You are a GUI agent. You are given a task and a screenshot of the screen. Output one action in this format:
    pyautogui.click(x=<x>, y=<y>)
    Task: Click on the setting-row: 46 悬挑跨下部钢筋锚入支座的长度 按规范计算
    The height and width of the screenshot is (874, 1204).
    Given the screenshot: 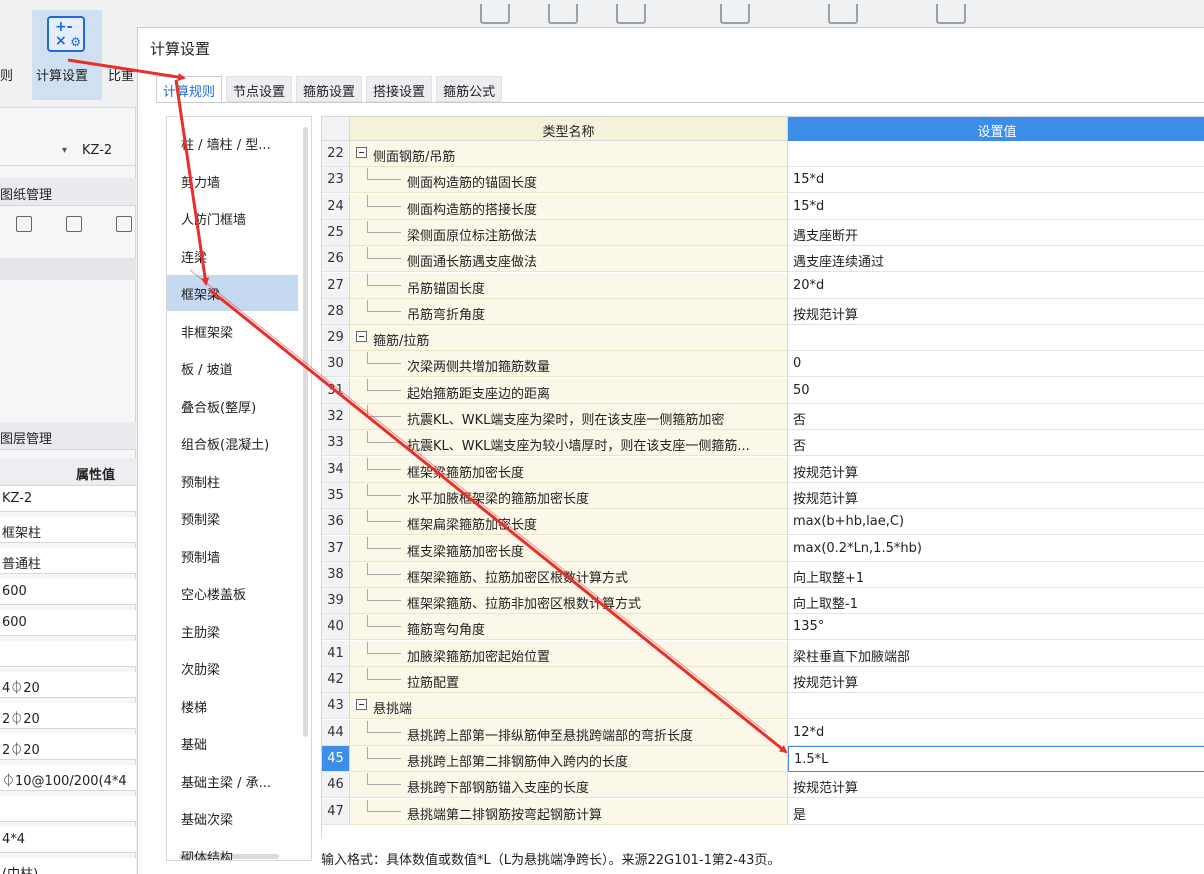 What is the action you would take?
    pyautogui.click(x=763, y=785)
    